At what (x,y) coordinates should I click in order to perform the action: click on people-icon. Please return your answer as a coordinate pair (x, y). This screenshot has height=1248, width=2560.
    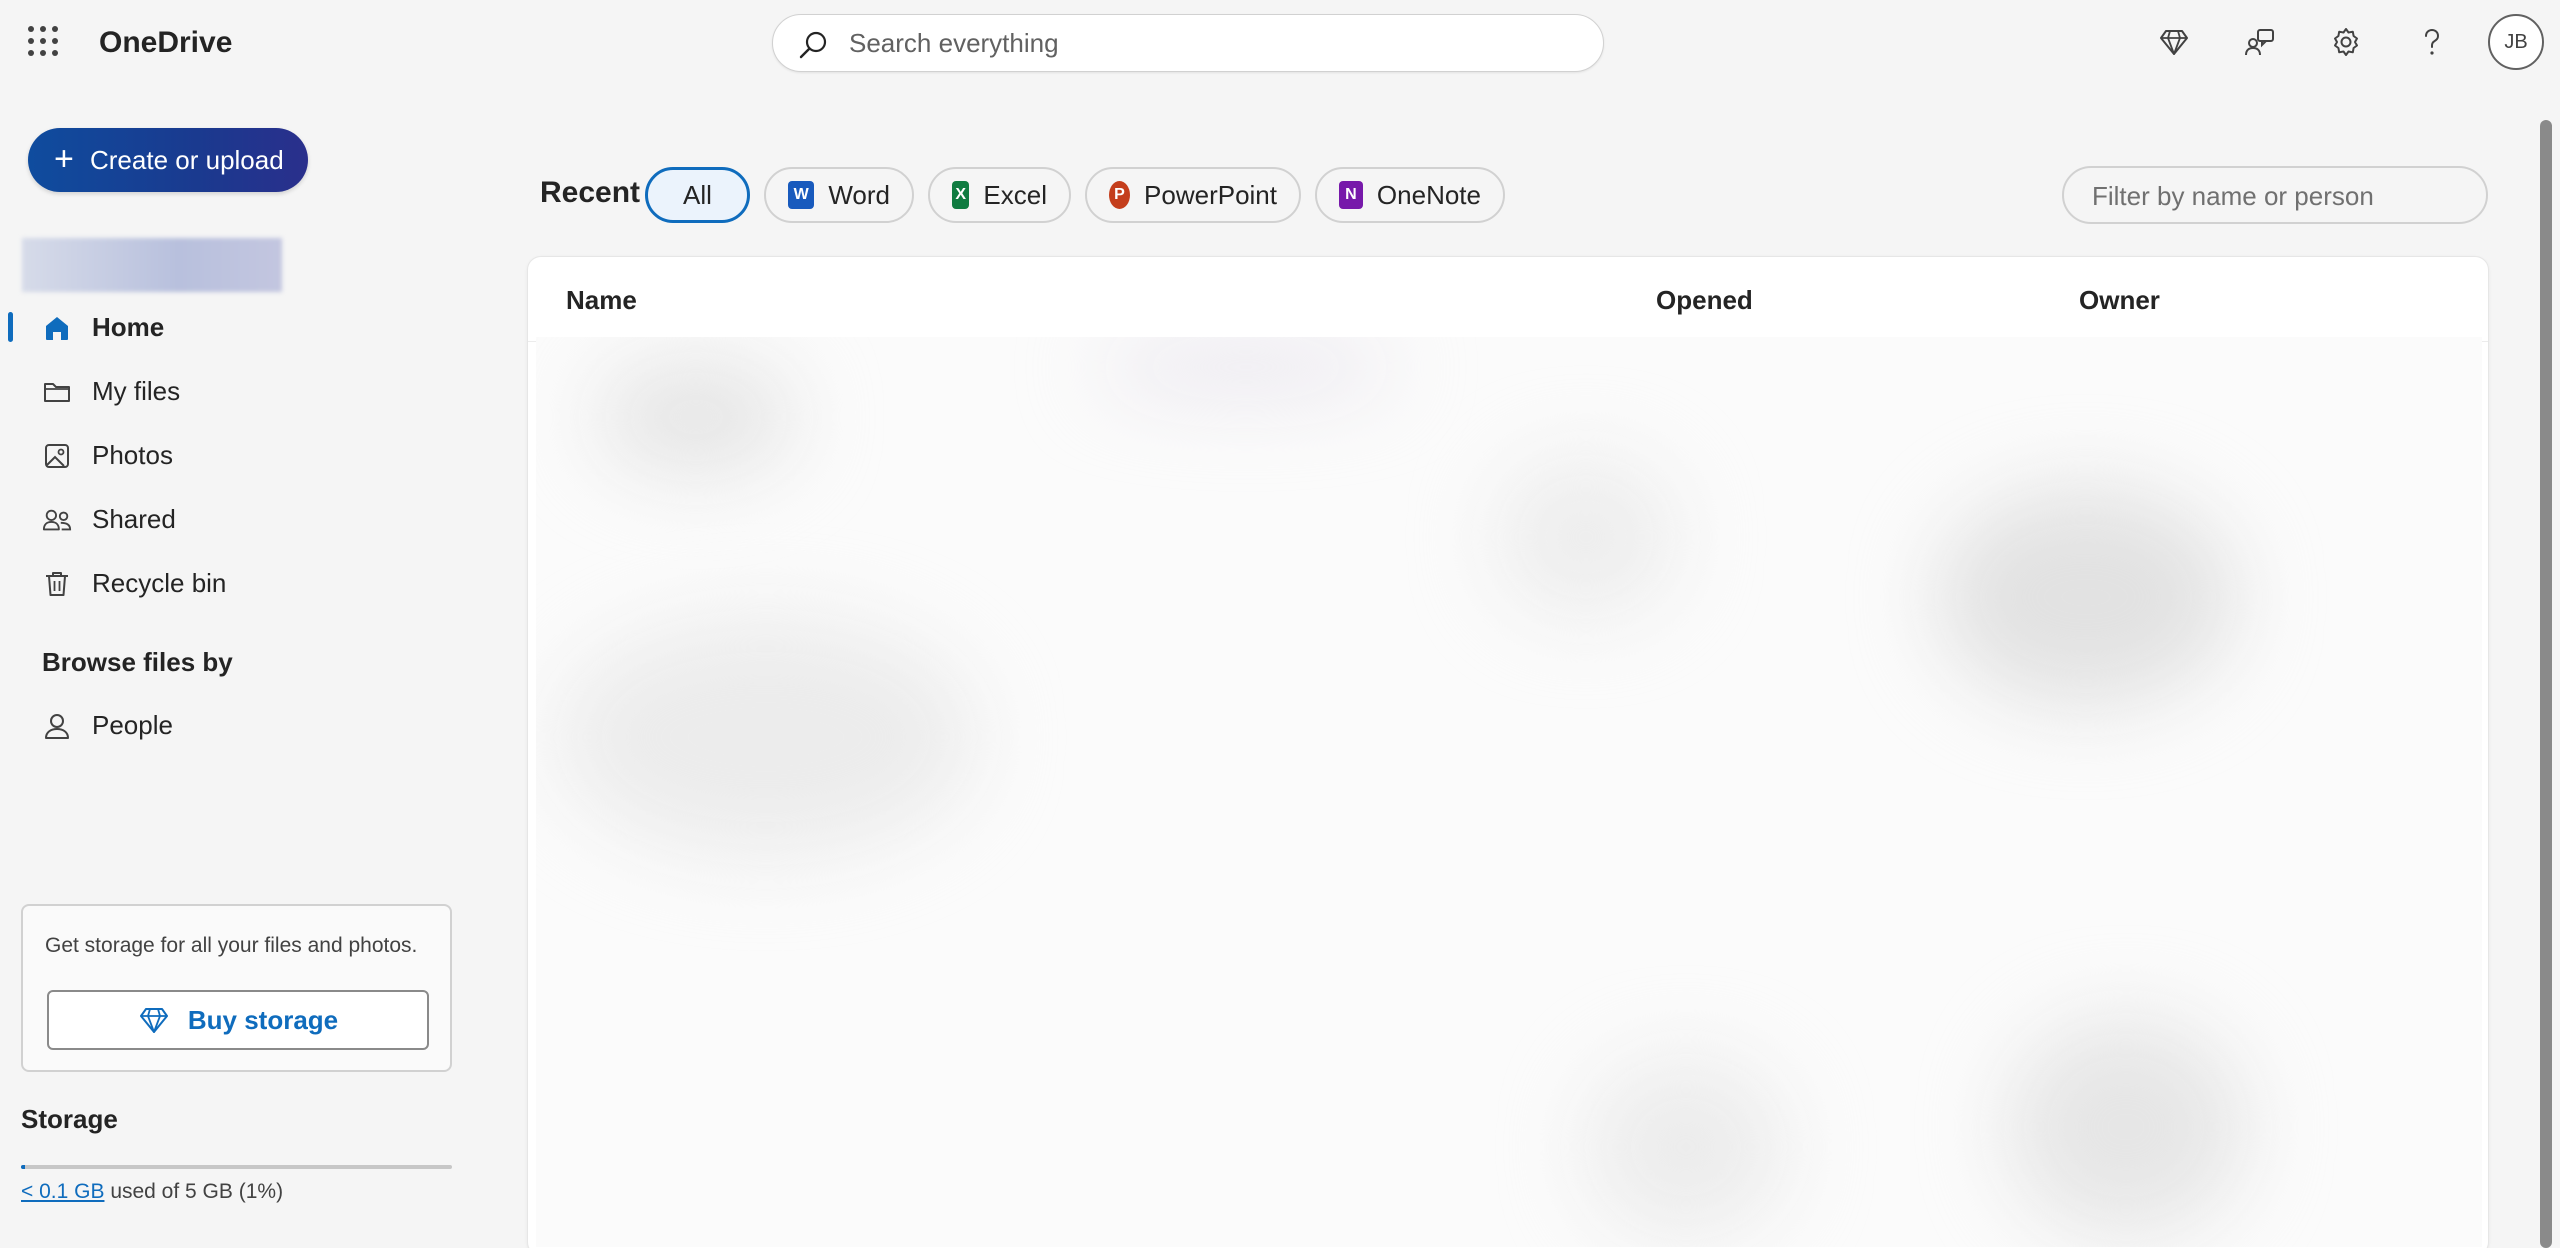
    Looking at the image, I should click on (57, 520).